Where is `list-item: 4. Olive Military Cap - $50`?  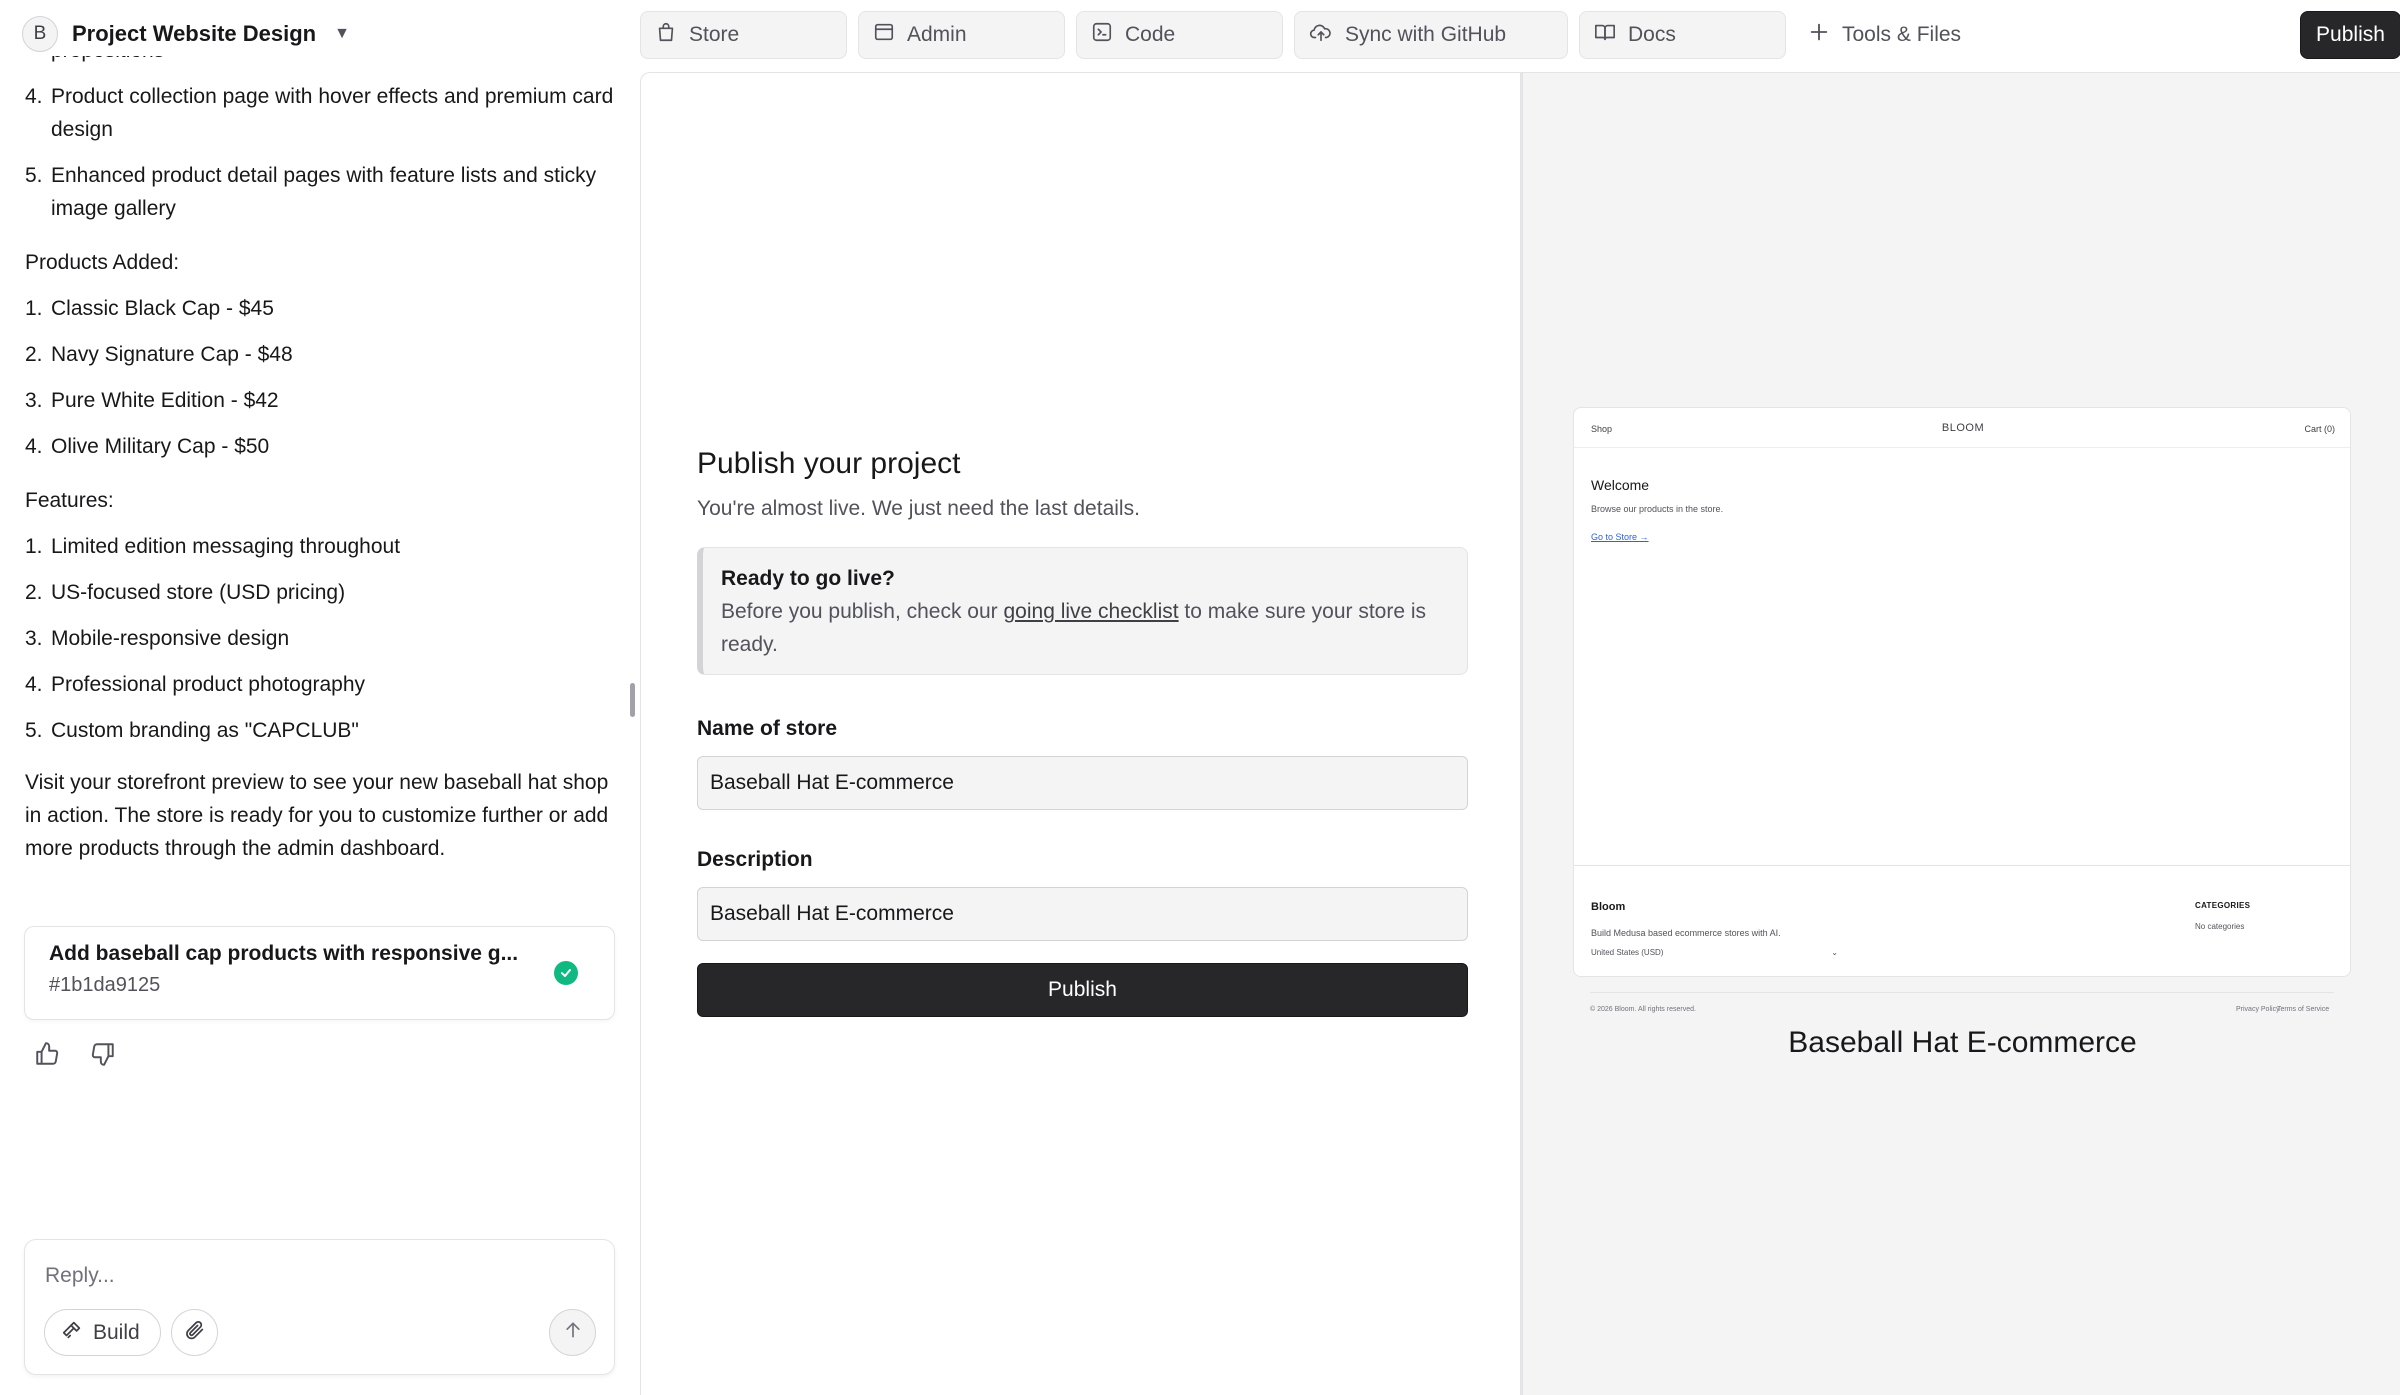 list-item: 4. Olive Military Cap - $50 is located at coordinates (147, 446).